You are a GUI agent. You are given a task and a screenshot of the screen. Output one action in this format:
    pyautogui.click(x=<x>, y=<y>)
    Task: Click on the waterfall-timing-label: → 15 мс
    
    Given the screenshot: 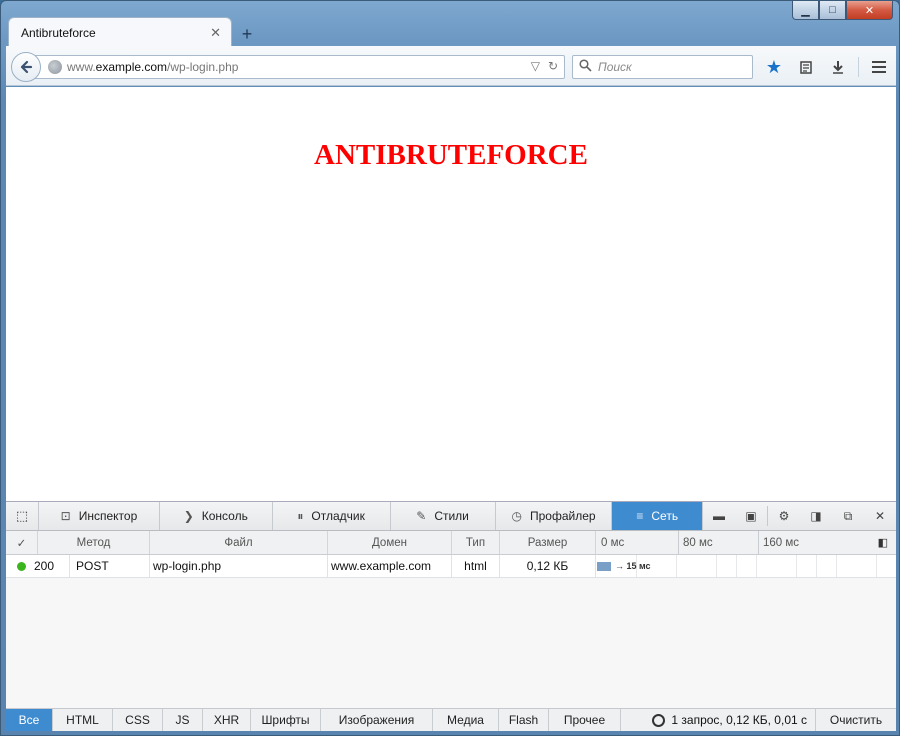 What is the action you would take?
    pyautogui.click(x=633, y=566)
    